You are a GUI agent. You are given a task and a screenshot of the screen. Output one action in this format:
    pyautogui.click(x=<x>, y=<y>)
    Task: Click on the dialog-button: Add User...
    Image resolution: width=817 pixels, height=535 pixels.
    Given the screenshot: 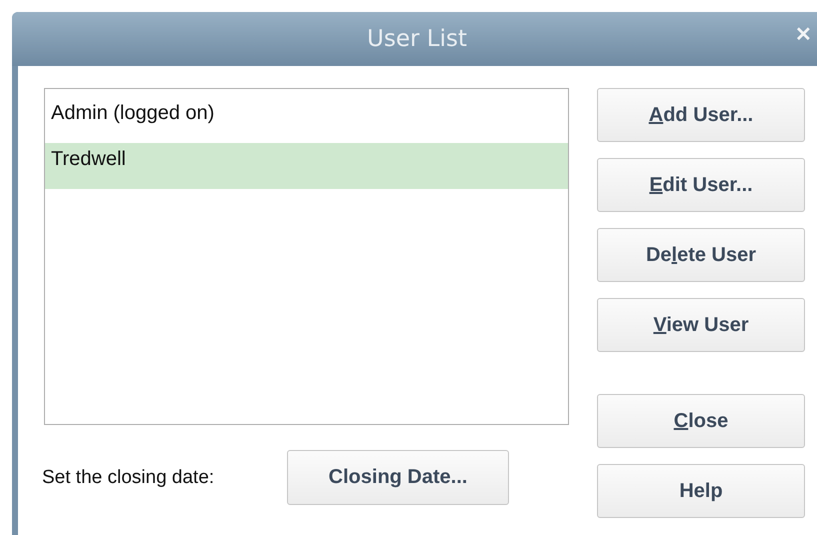 What is the action you would take?
    pyautogui.click(x=701, y=115)
    